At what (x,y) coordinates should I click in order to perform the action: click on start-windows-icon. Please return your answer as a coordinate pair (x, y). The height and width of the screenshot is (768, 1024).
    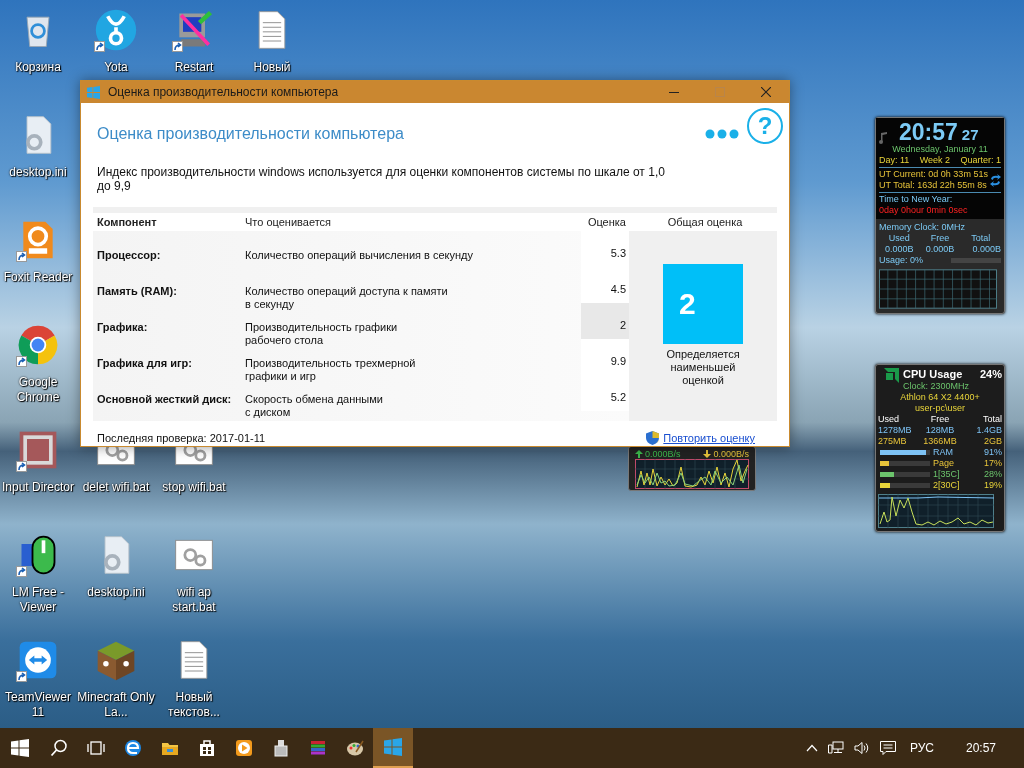
    Looking at the image, I should click on (20, 748).